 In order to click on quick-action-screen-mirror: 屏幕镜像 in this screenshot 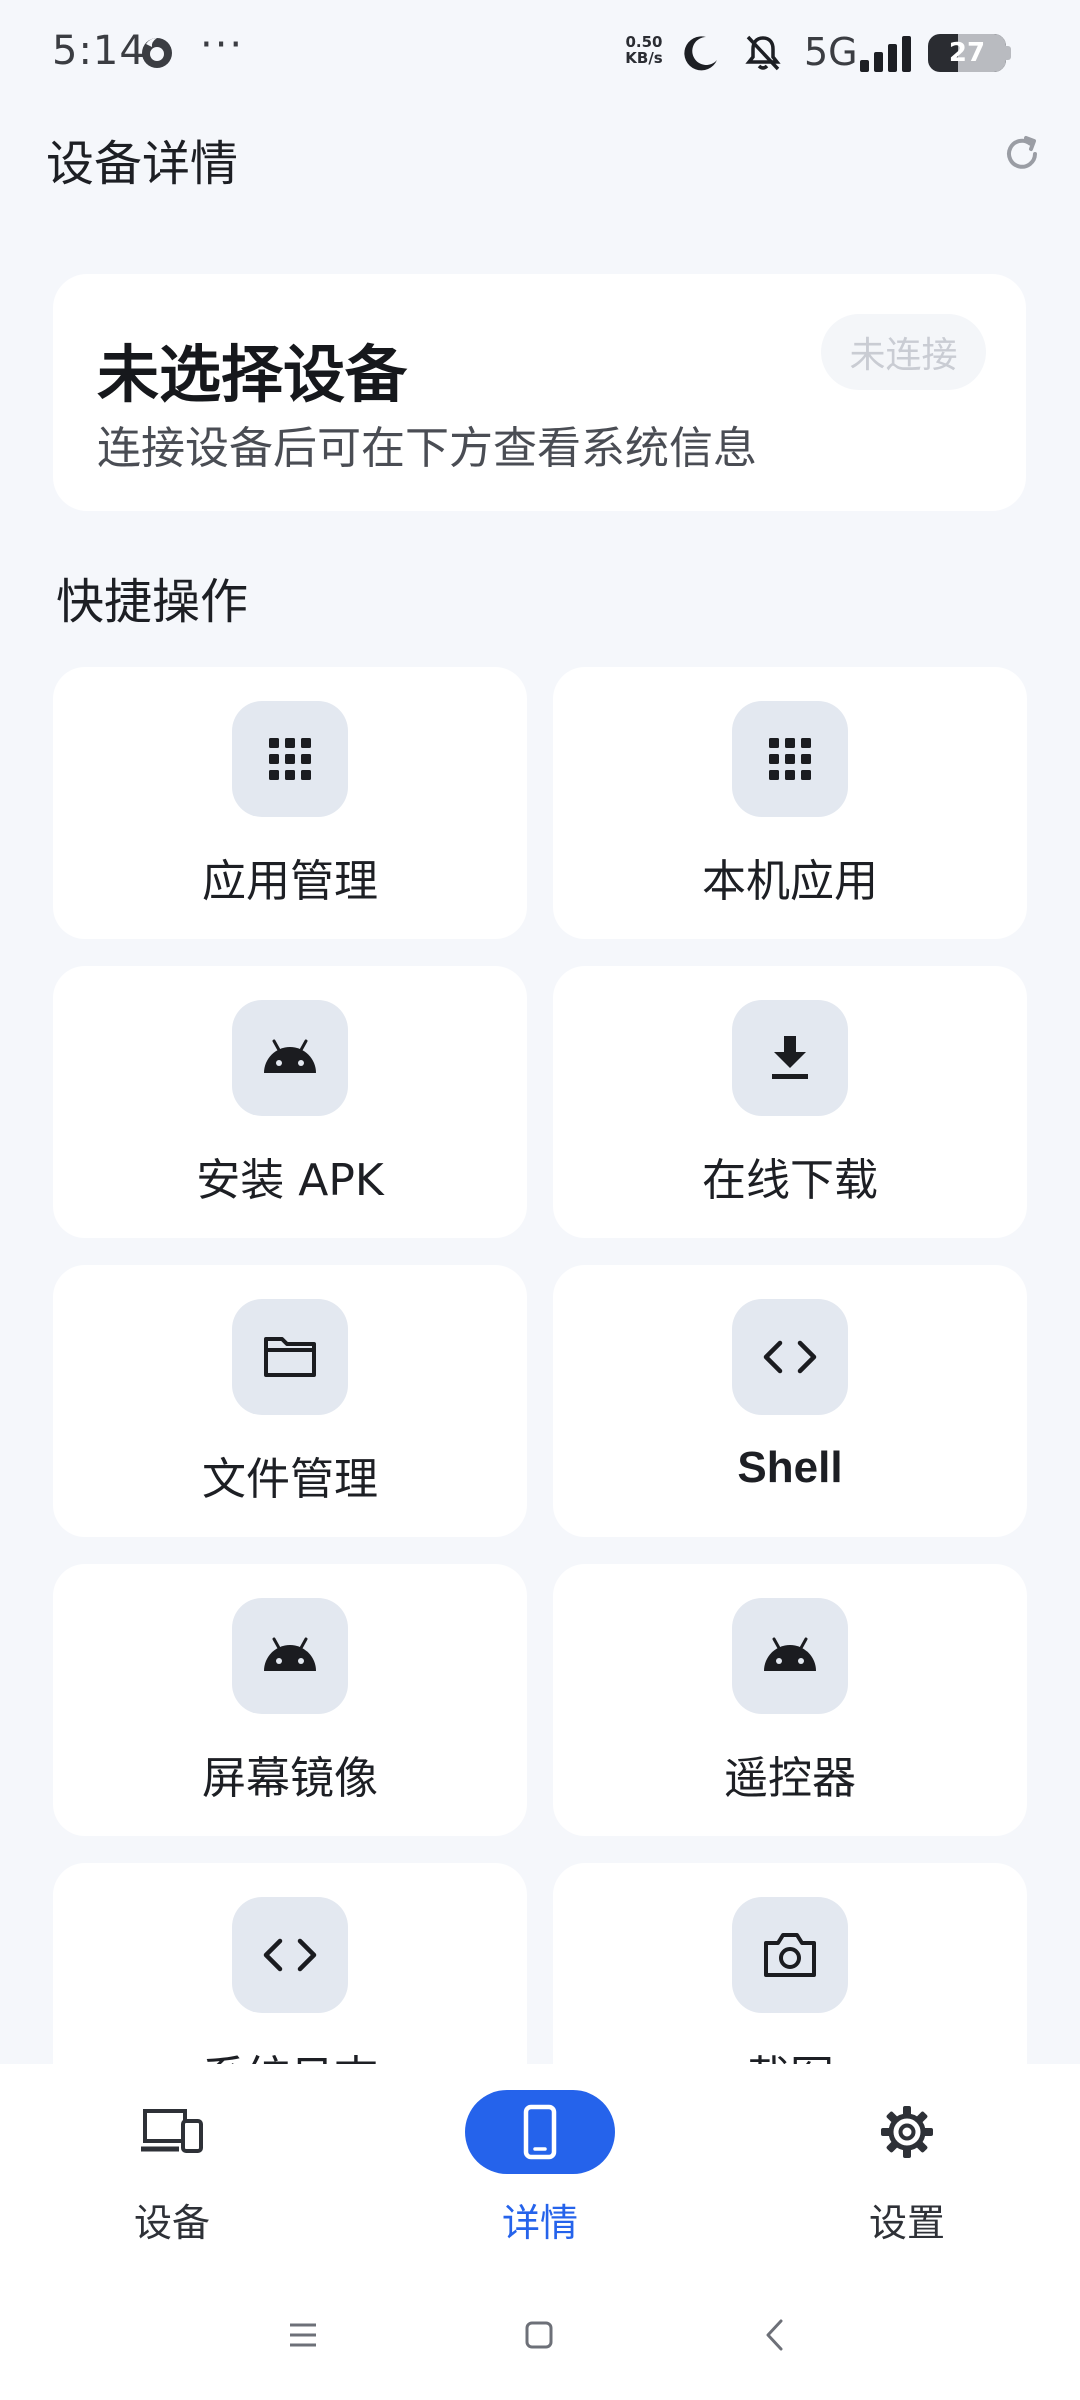, I will do `click(290, 1700)`.